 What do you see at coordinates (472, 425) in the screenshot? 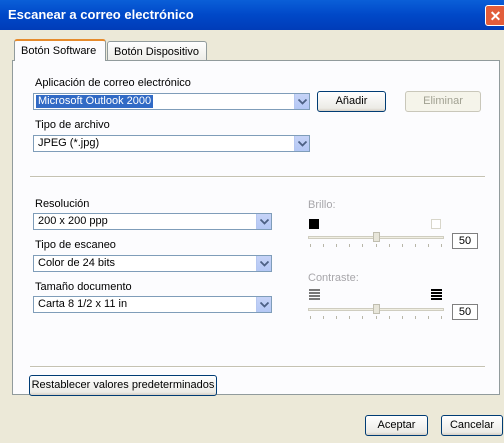
I see `cancel-button: Cancelar` at bounding box center [472, 425].